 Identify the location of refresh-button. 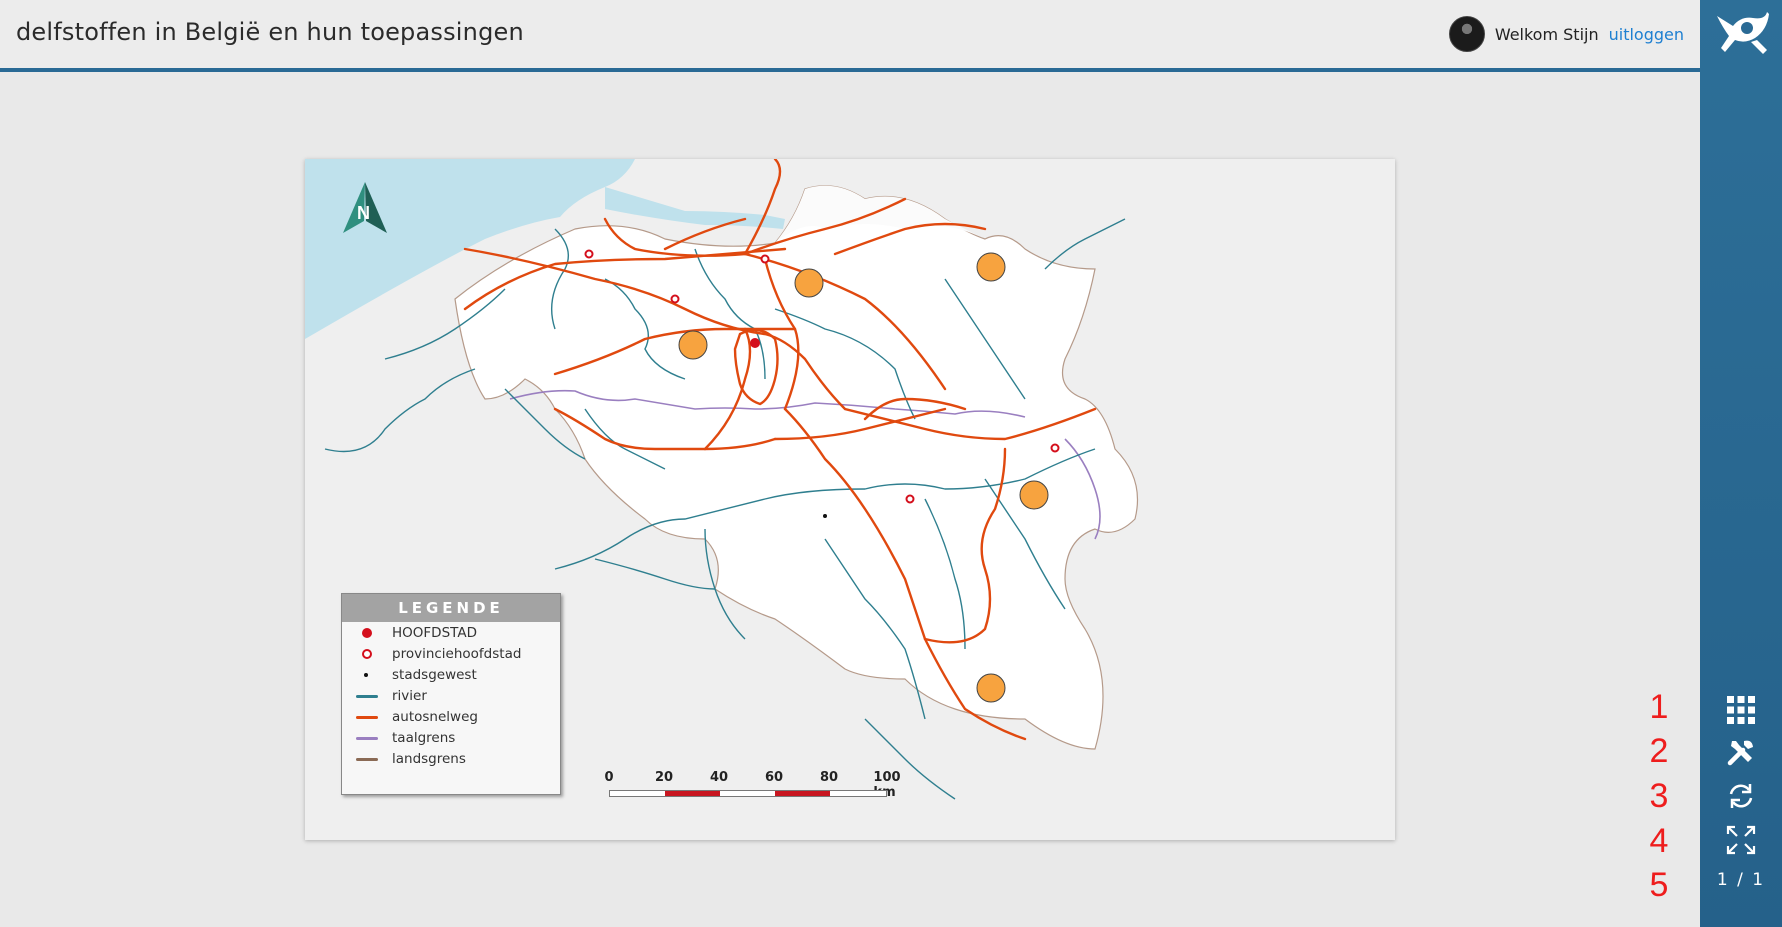
(1741, 796).